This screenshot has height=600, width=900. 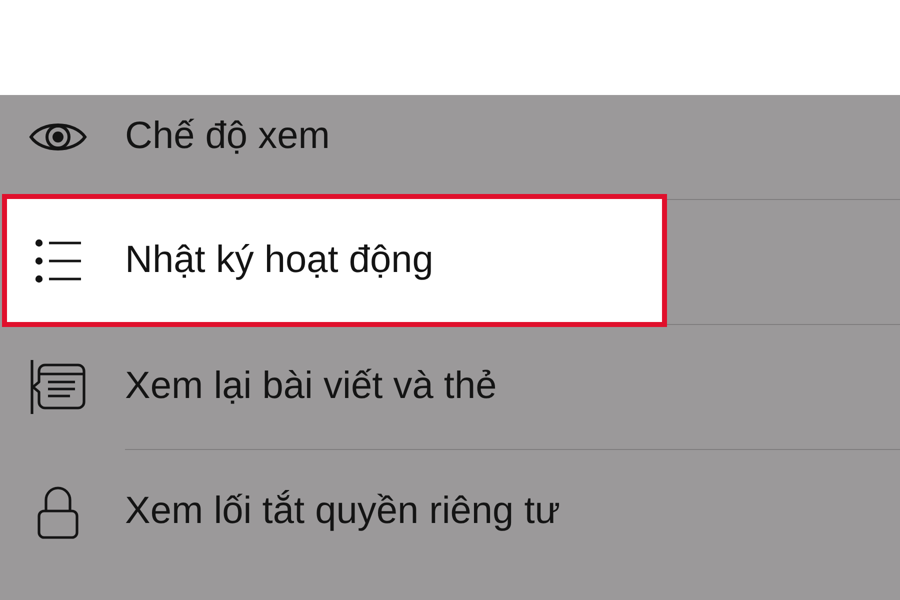 What do you see at coordinates (57, 512) in the screenshot?
I see `lock-icon` at bounding box center [57, 512].